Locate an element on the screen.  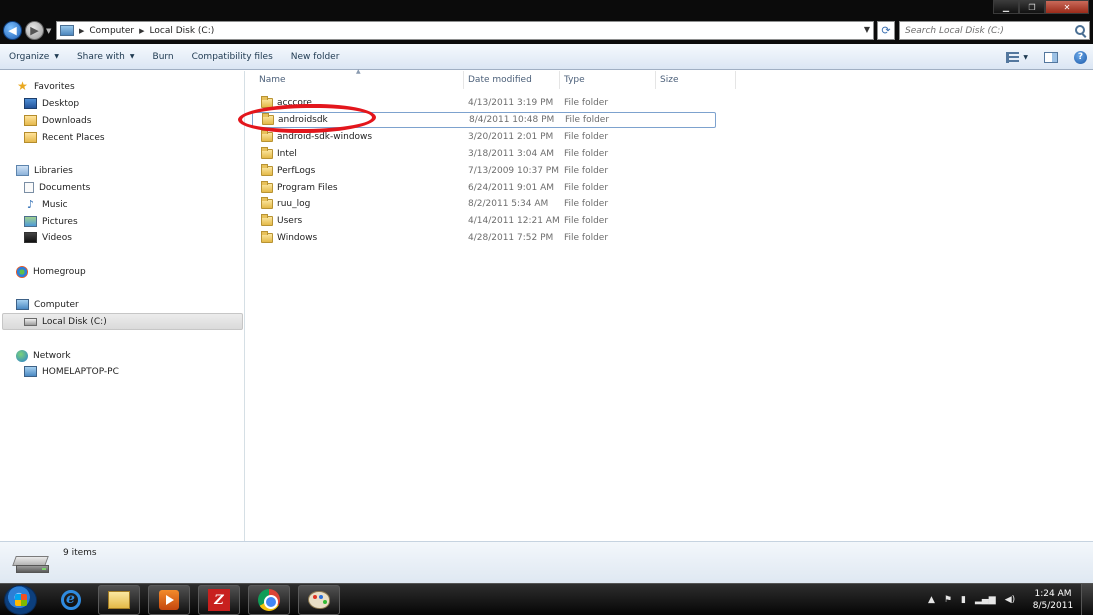
filezilla-button: Z is located at coordinates (219, 600).